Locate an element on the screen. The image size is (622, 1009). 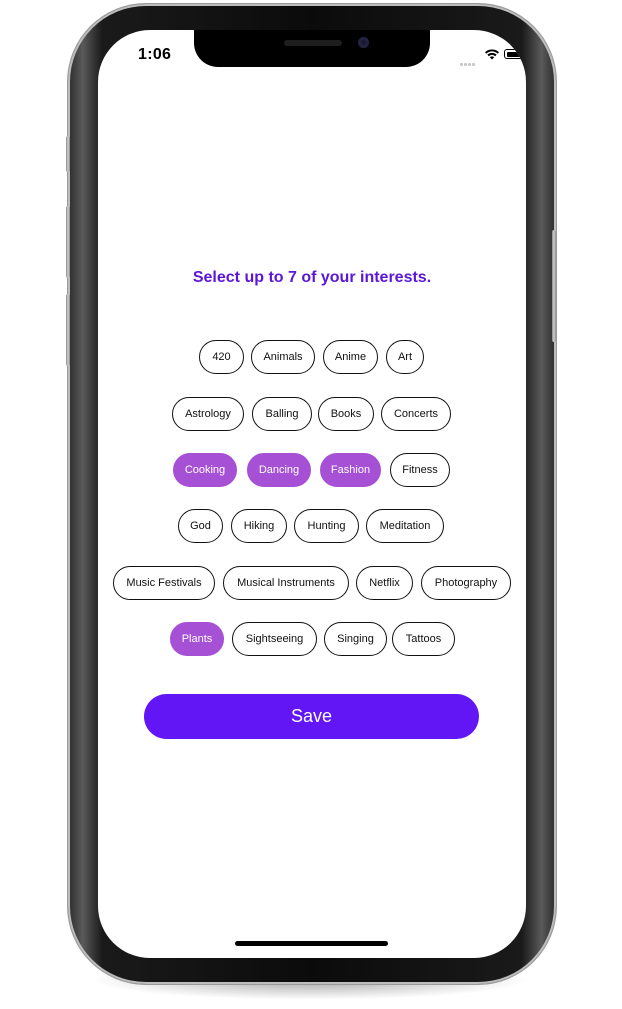
interest-chip-hiking: Hiking is located at coordinates (259, 526).